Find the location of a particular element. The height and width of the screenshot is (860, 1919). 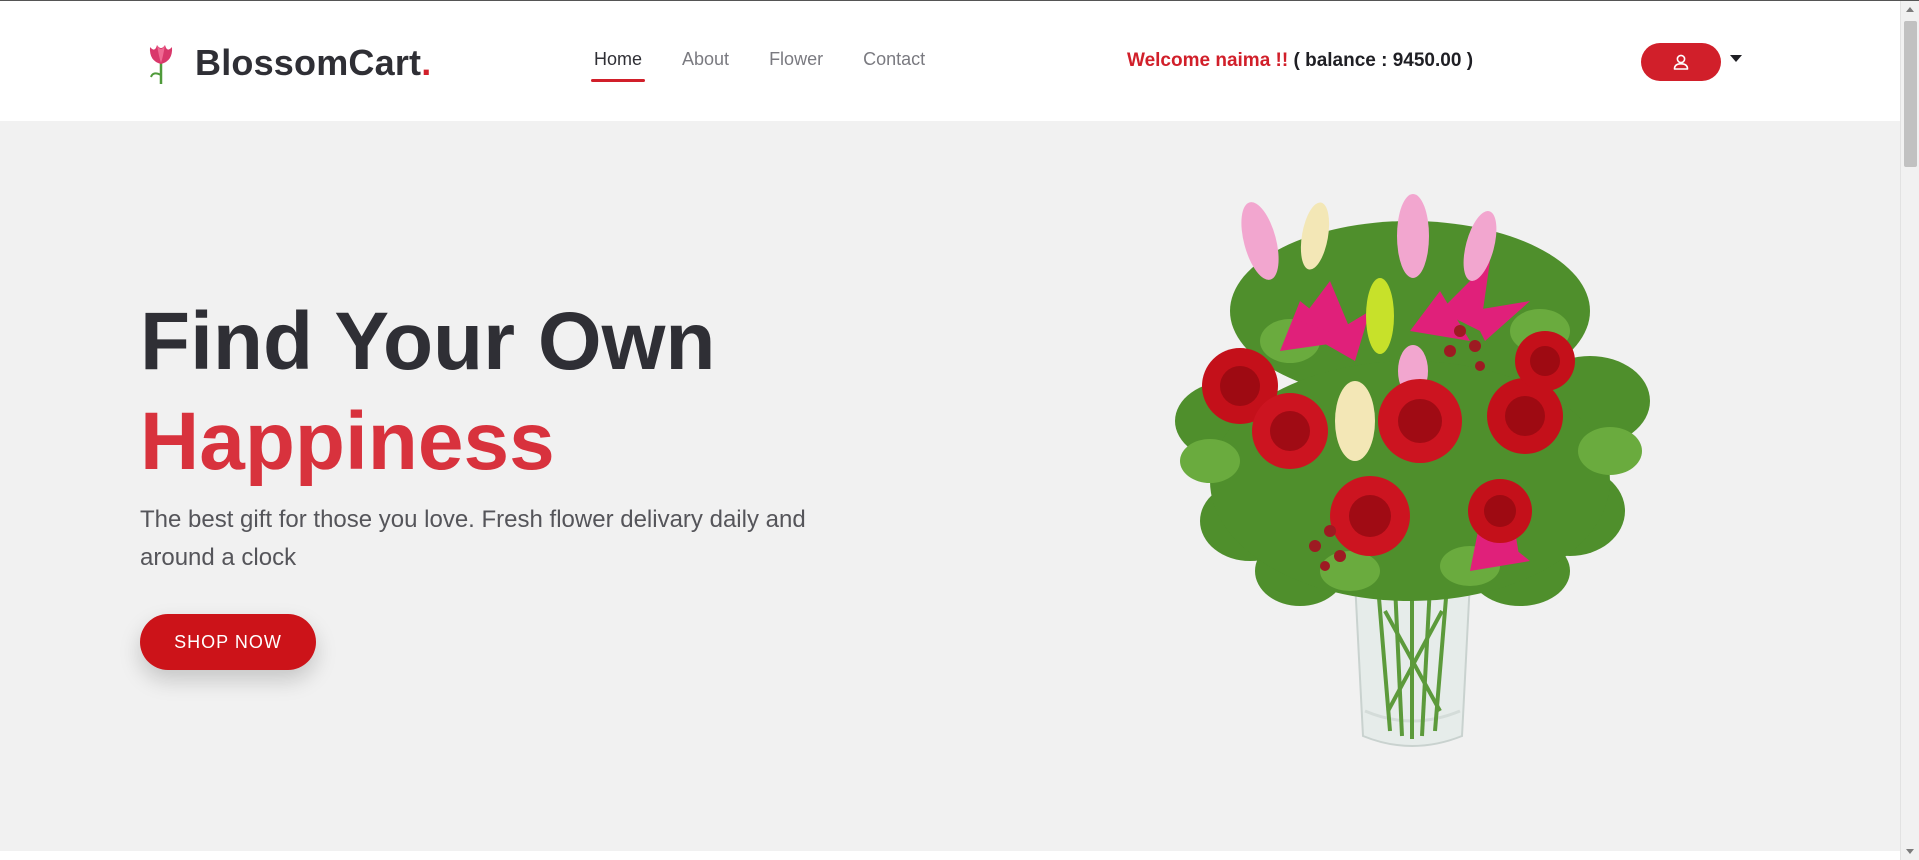

shop-now-button: SHOP NOW is located at coordinates (228, 642).